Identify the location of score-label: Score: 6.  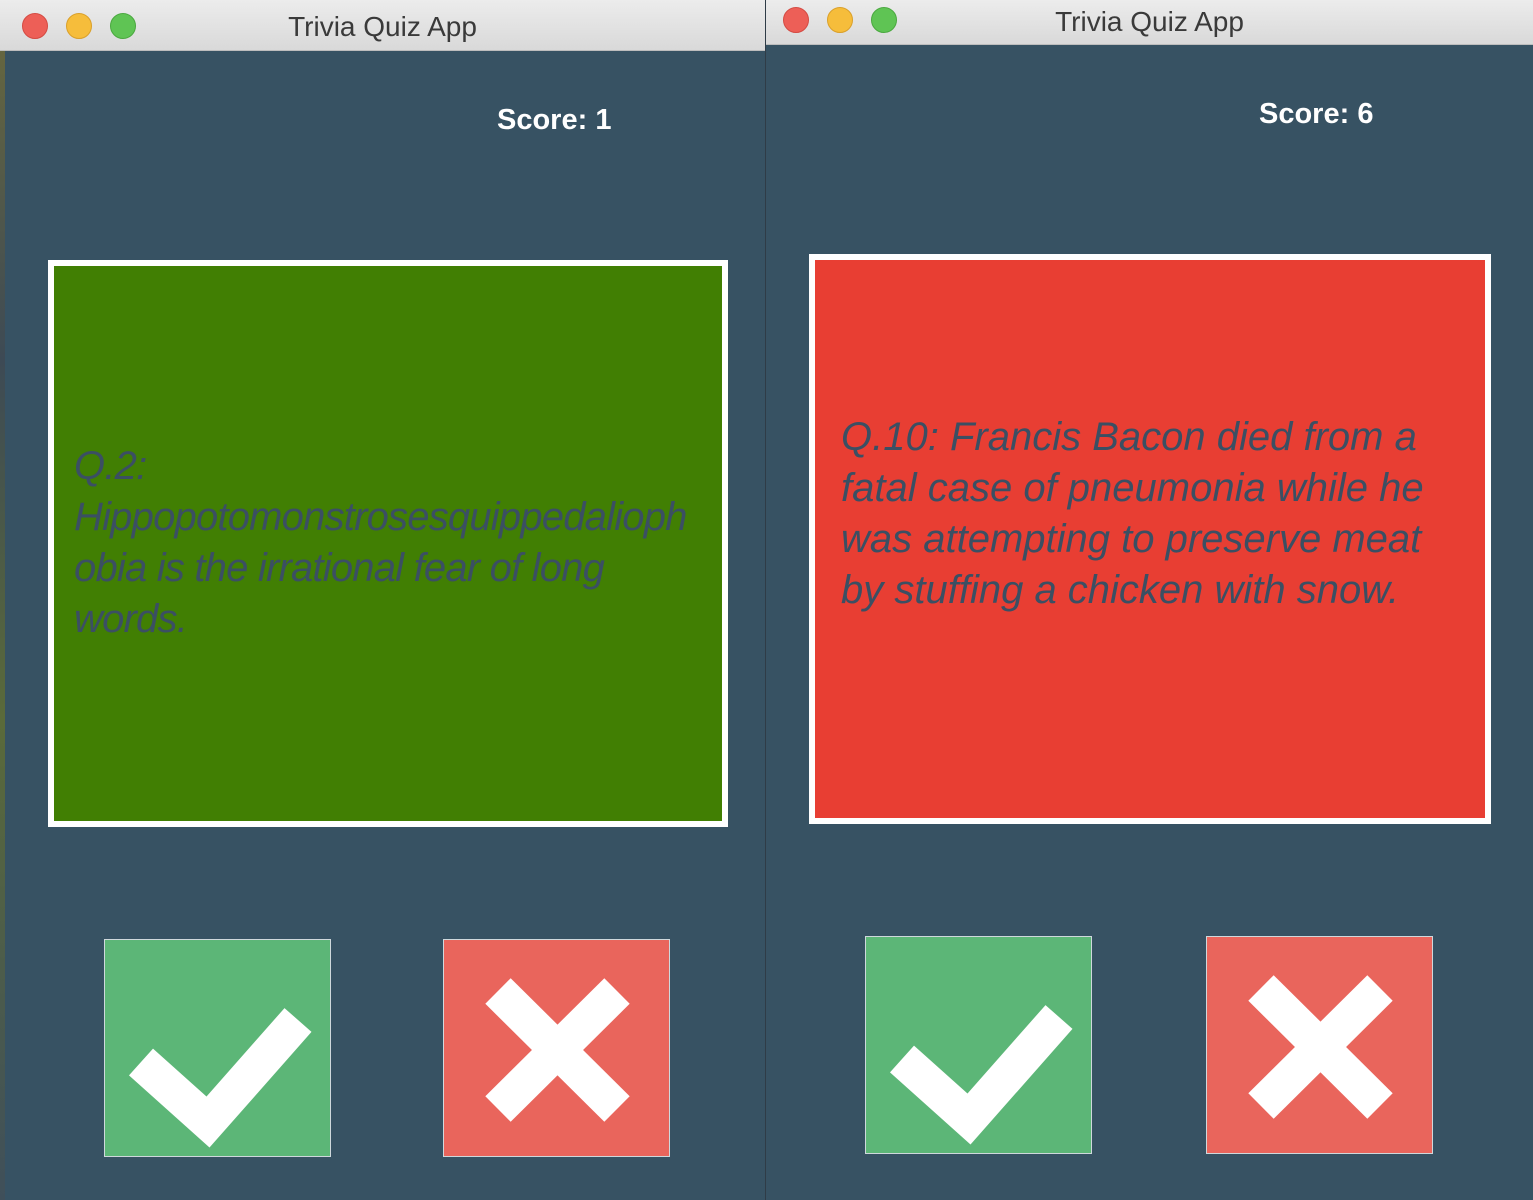
(1316, 114).